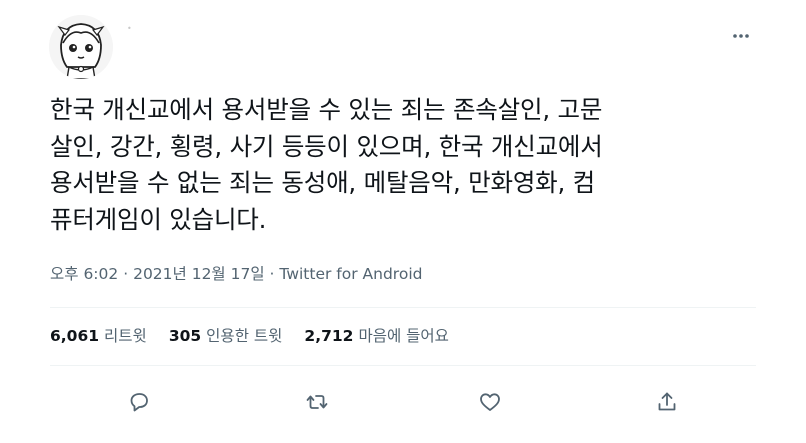 The image size is (806, 443). Describe the element at coordinates (329, 336) in the screenshot. I see `likes-count: 2,712` at that location.